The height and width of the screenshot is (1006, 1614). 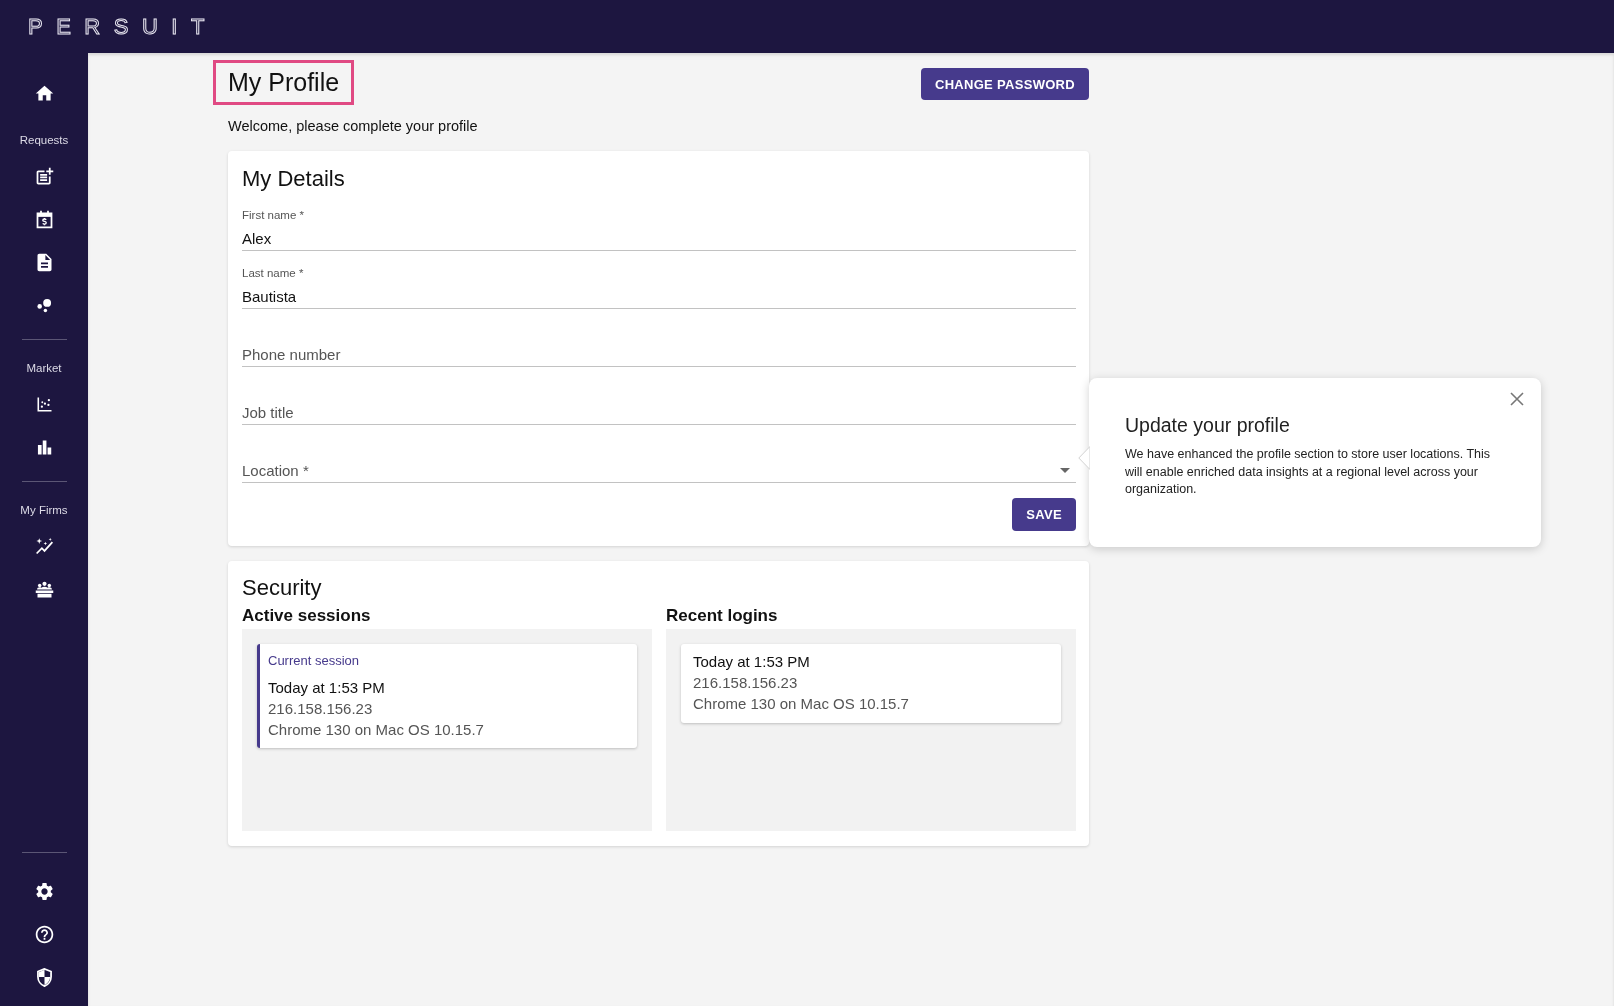 What do you see at coordinates (307, 616) in the screenshot?
I see `section-heading: Active sessions` at bounding box center [307, 616].